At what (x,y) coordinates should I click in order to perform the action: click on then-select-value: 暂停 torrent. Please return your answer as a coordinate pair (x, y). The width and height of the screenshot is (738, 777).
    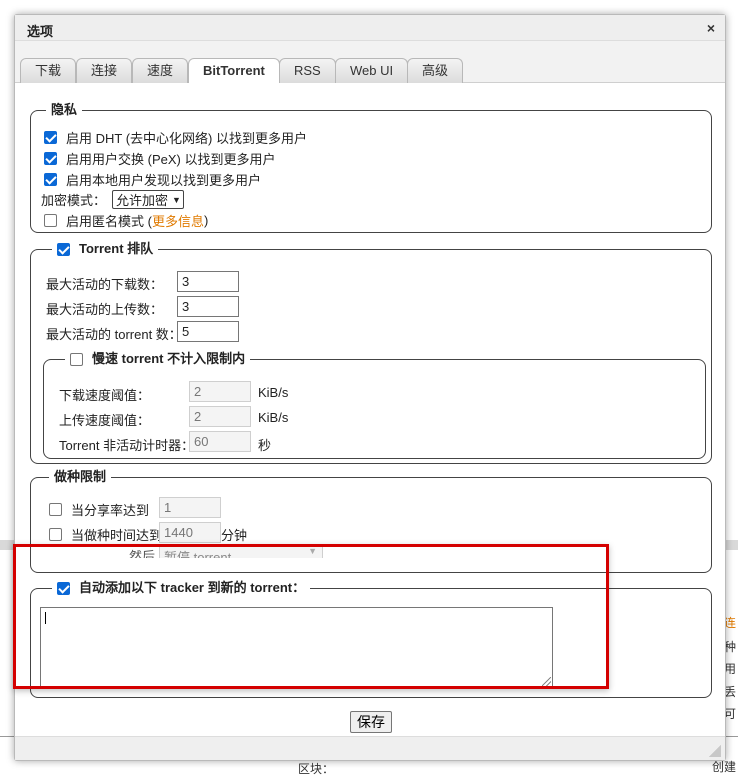
    Looking at the image, I should click on (241, 551).